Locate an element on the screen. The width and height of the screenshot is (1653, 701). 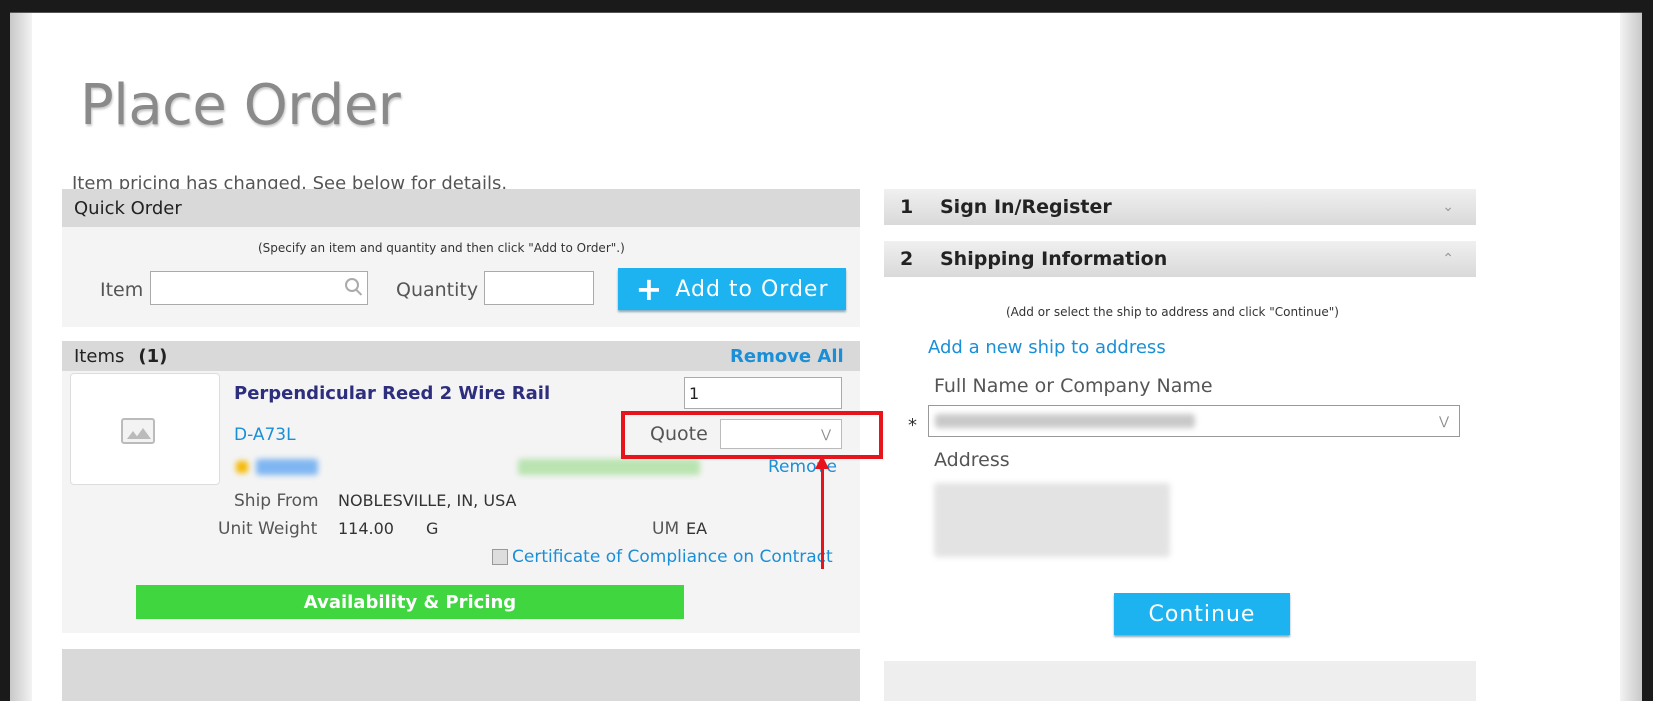
quantity-input is located at coordinates (539, 288).